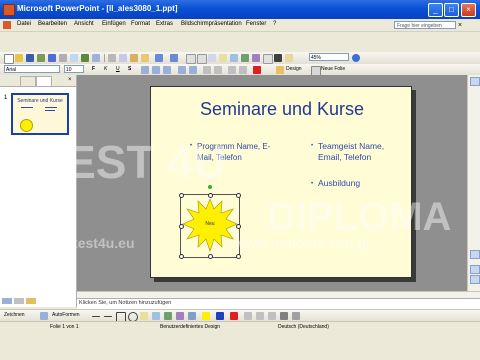 The width and height of the screenshot is (480, 360). What do you see at coordinates (9, 59) in the screenshot?
I see `new-icon` at bounding box center [9, 59].